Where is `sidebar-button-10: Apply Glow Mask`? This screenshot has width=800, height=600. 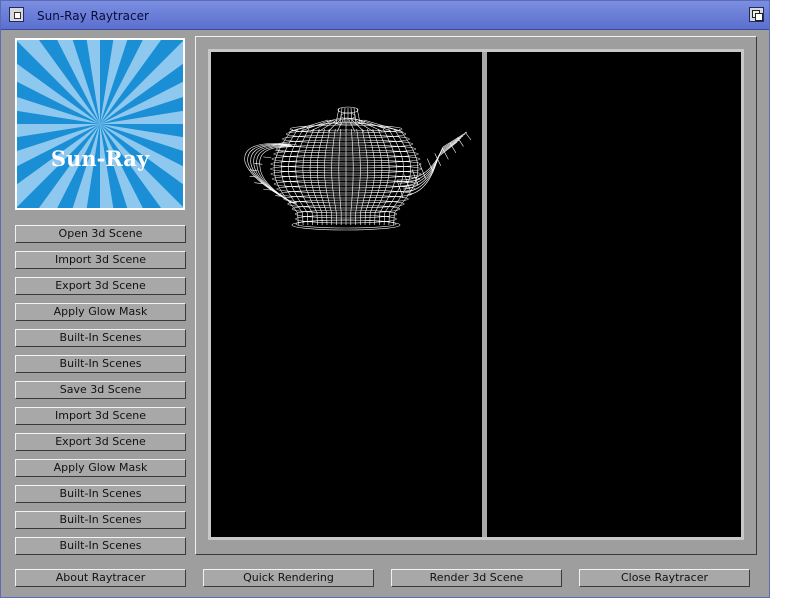
sidebar-button-10: Apply Glow Mask is located at coordinates (100, 468).